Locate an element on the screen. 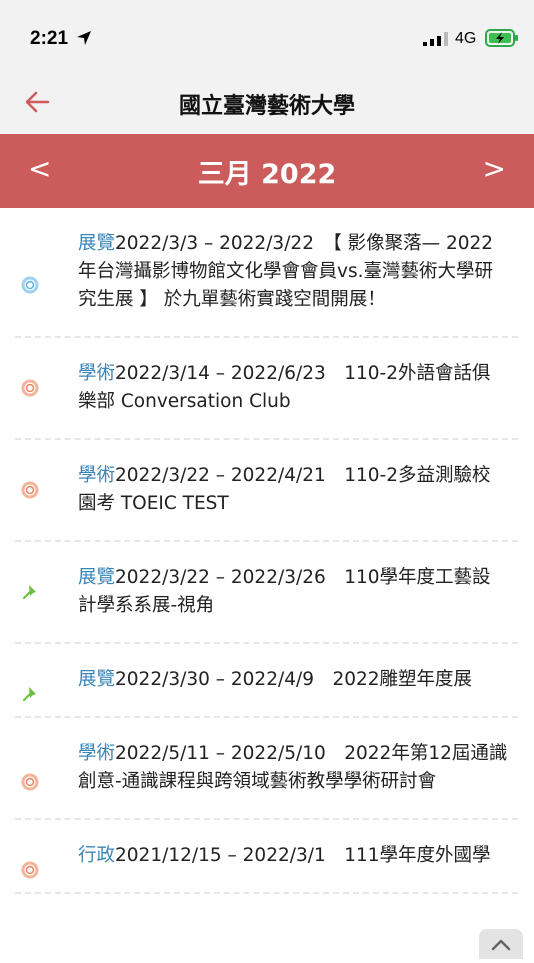 This screenshot has height=963, width=534. scroll-to-top-button is located at coordinates (501, 944).